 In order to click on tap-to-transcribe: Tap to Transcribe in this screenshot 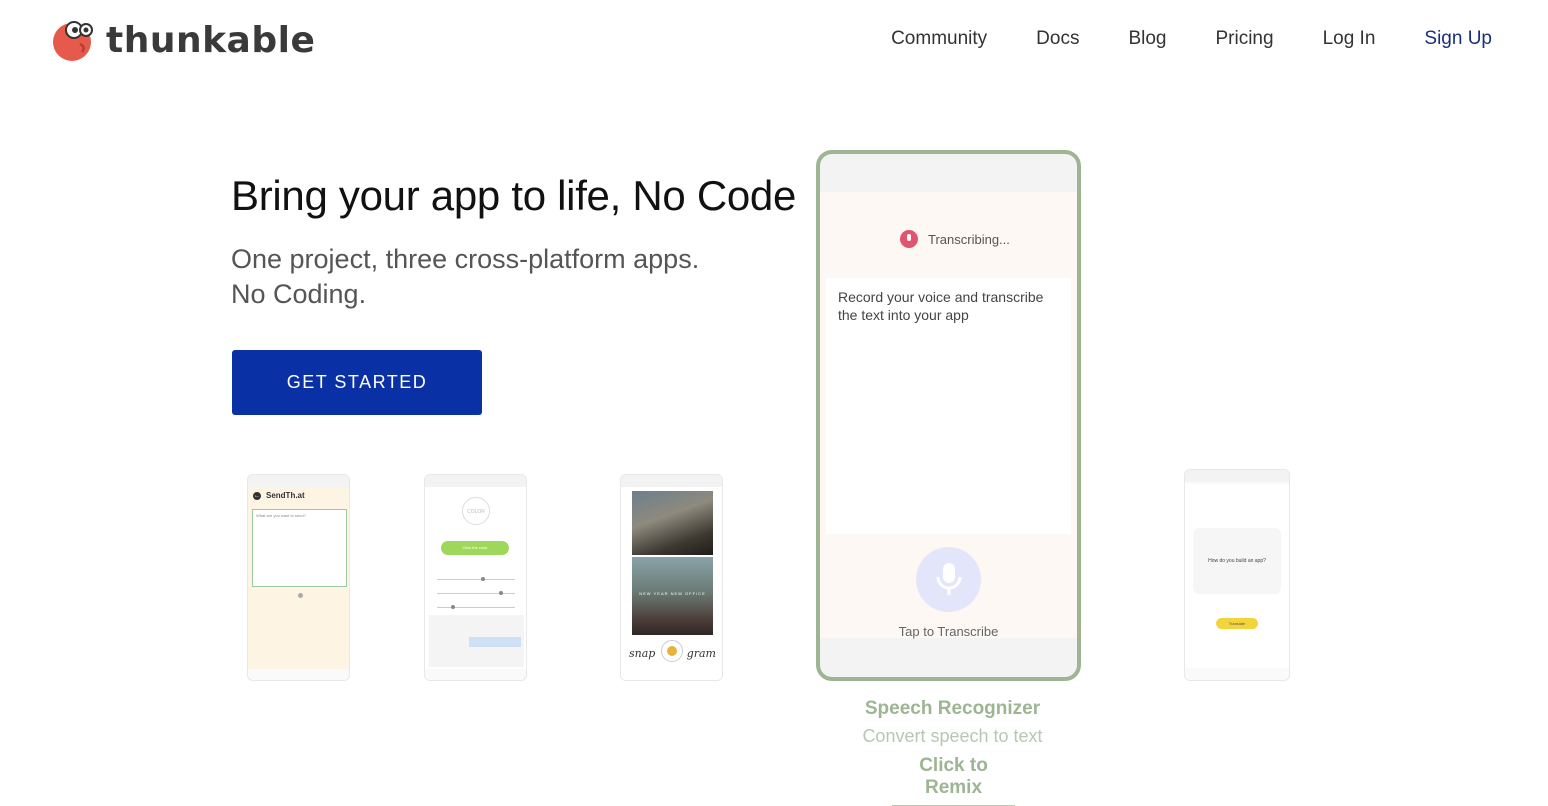, I will do `click(948, 631)`.